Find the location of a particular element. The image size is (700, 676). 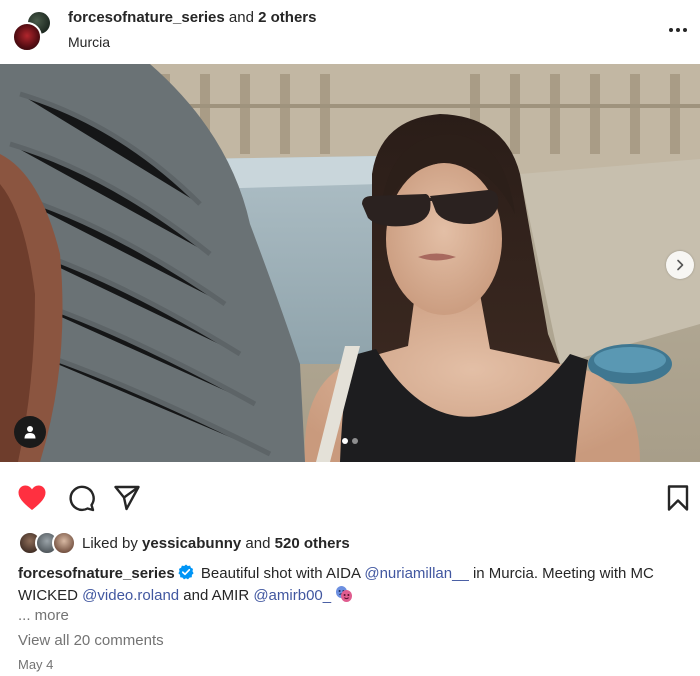

comment-icon is located at coordinates (82, 498).